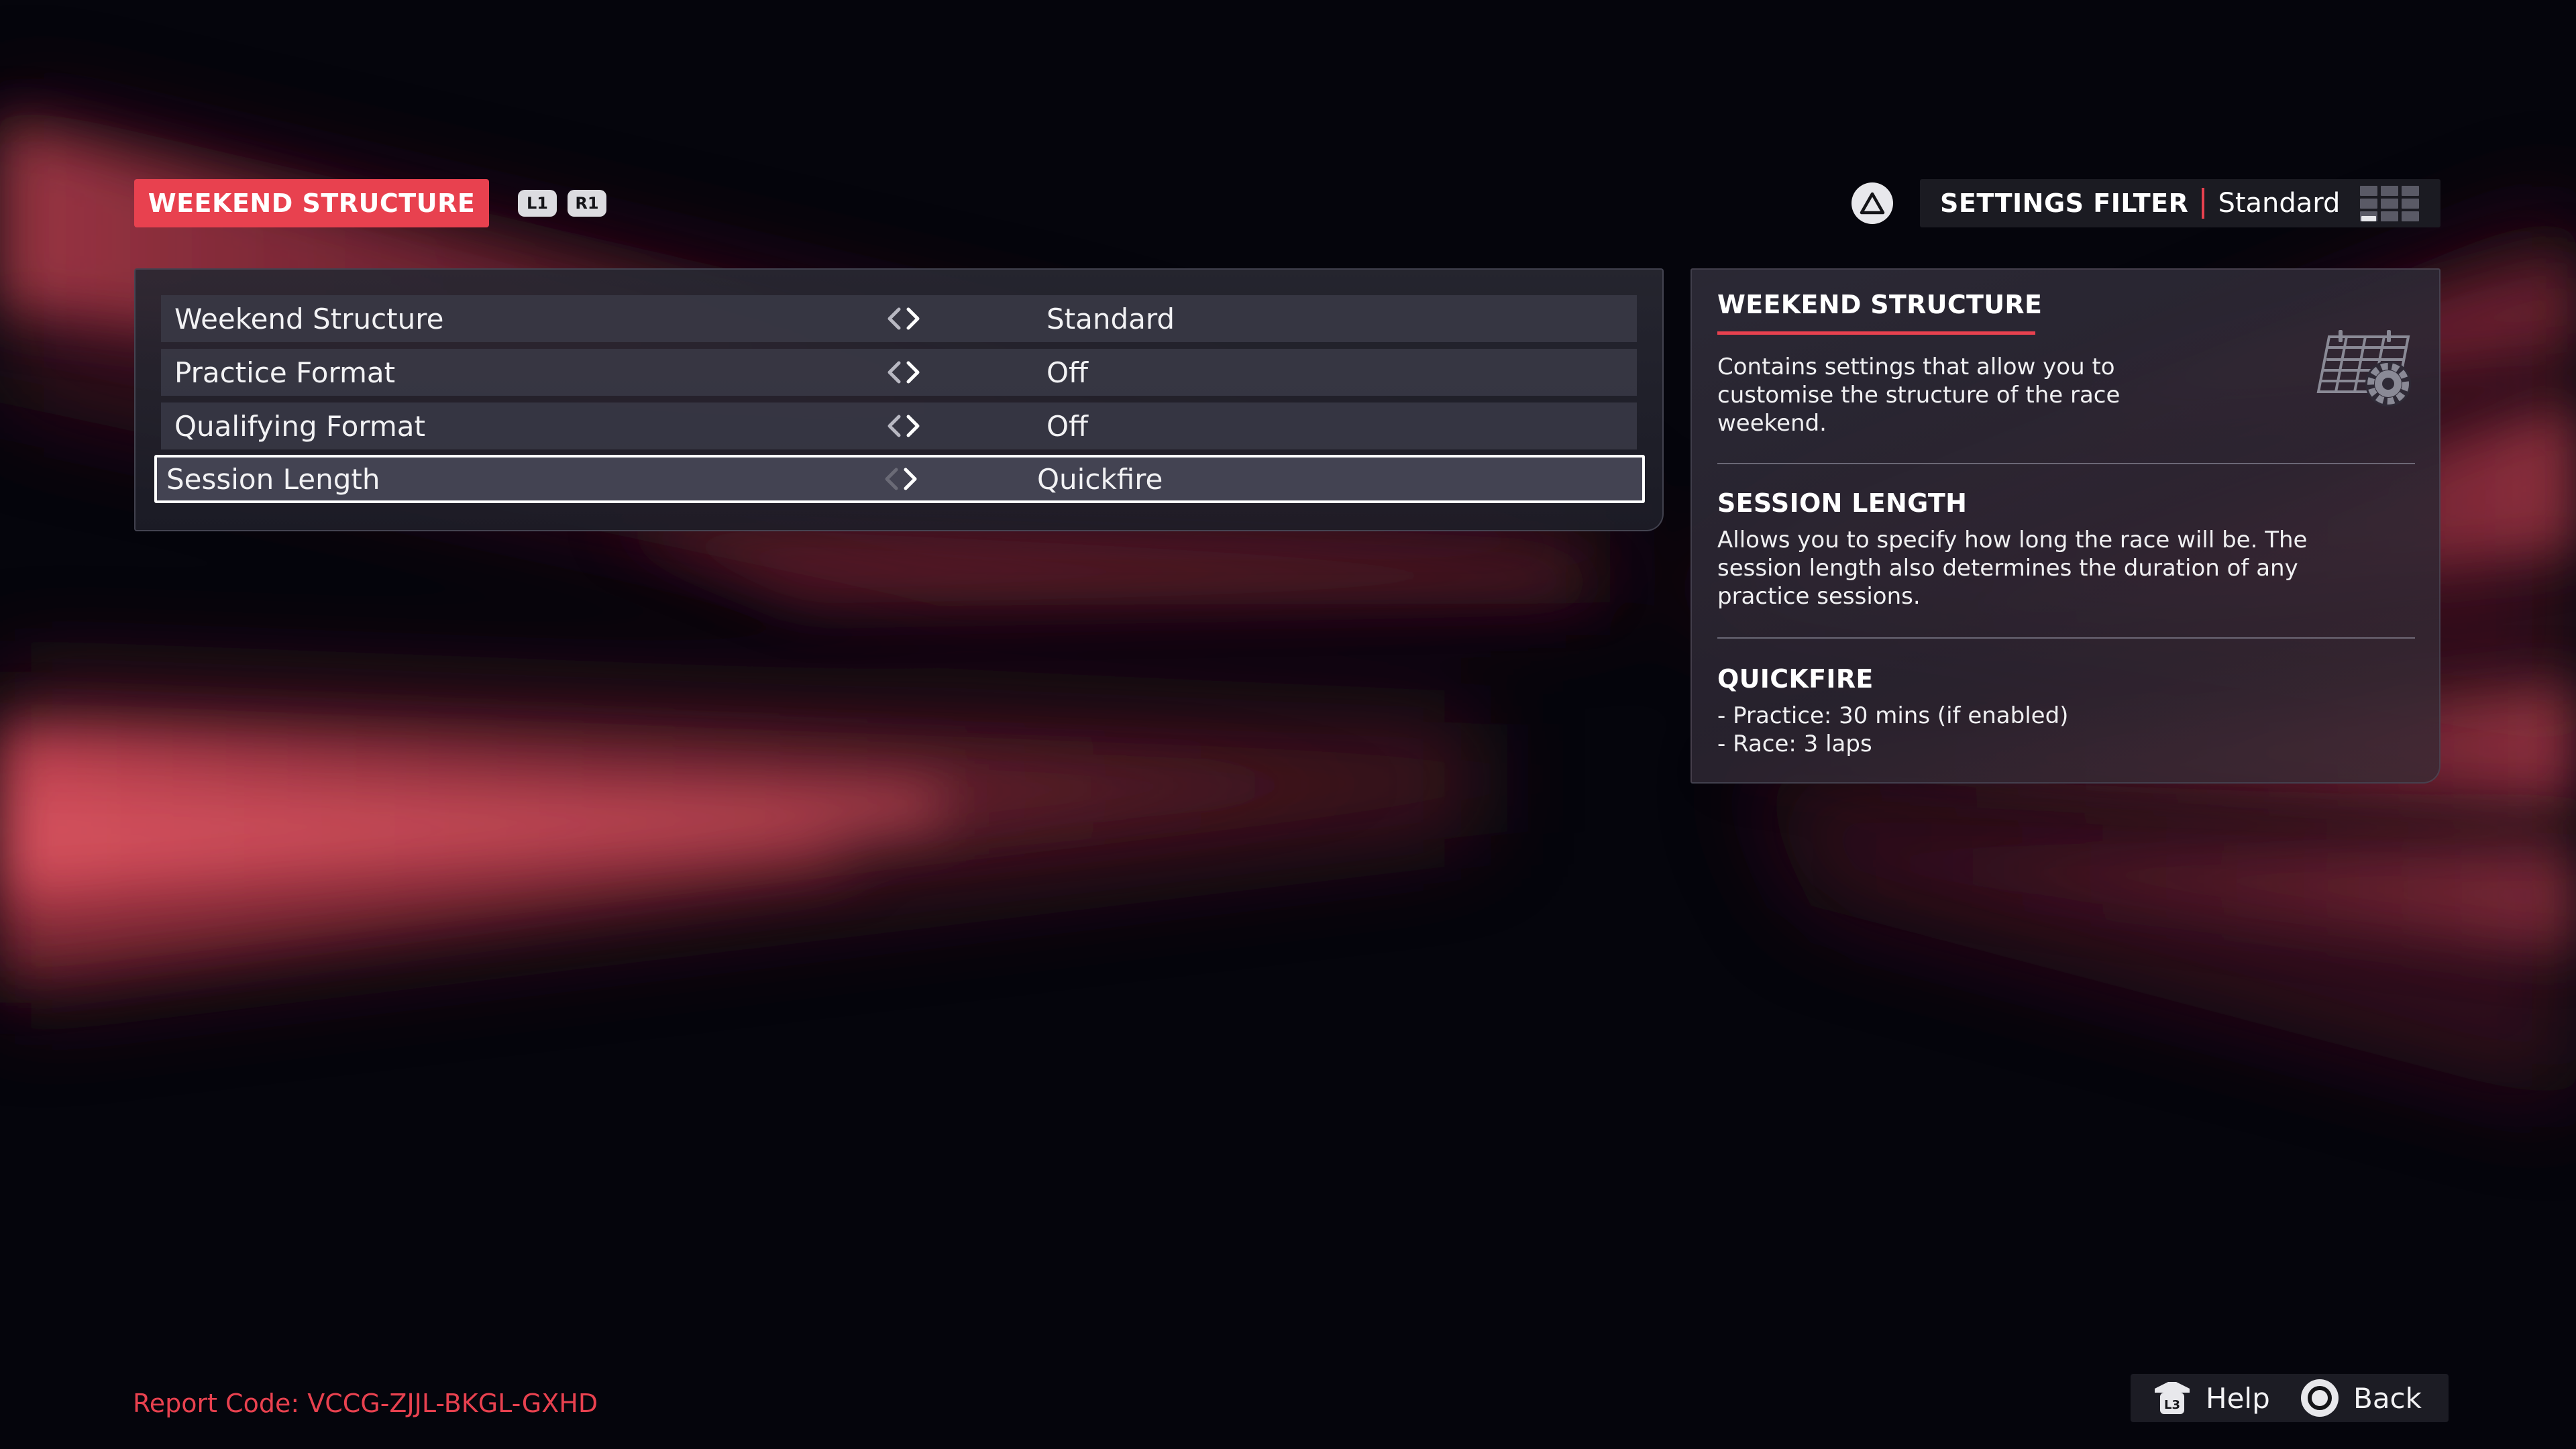  What do you see at coordinates (273, 479) in the screenshot?
I see `option-label: Session Length` at bounding box center [273, 479].